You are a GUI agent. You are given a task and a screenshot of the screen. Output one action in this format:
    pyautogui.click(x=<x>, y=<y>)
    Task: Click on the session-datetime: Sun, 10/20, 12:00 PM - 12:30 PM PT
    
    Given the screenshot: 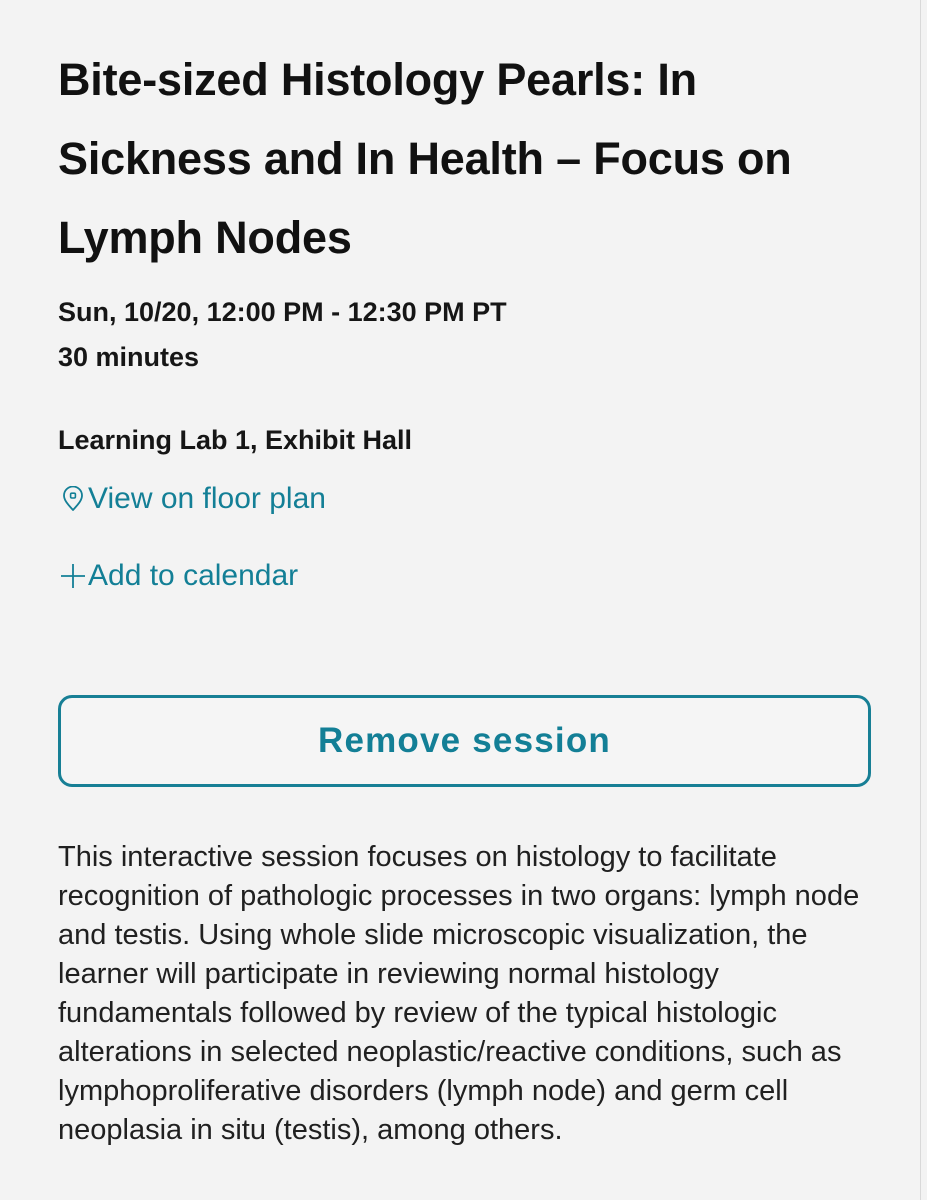 What is the action you would take?
    pyautogui.click(x=282, y=312)
    